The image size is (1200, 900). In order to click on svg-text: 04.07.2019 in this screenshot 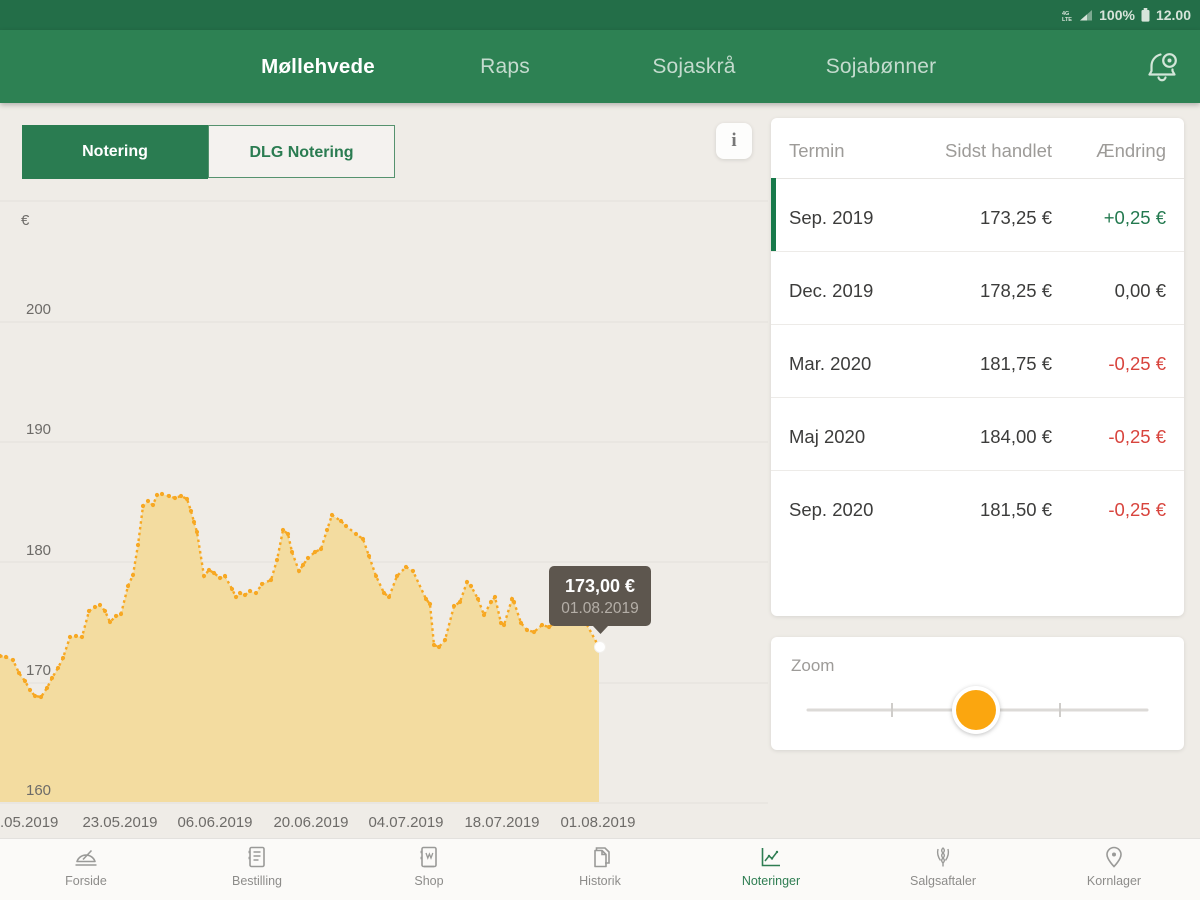, I will do `click(405, 822)`.